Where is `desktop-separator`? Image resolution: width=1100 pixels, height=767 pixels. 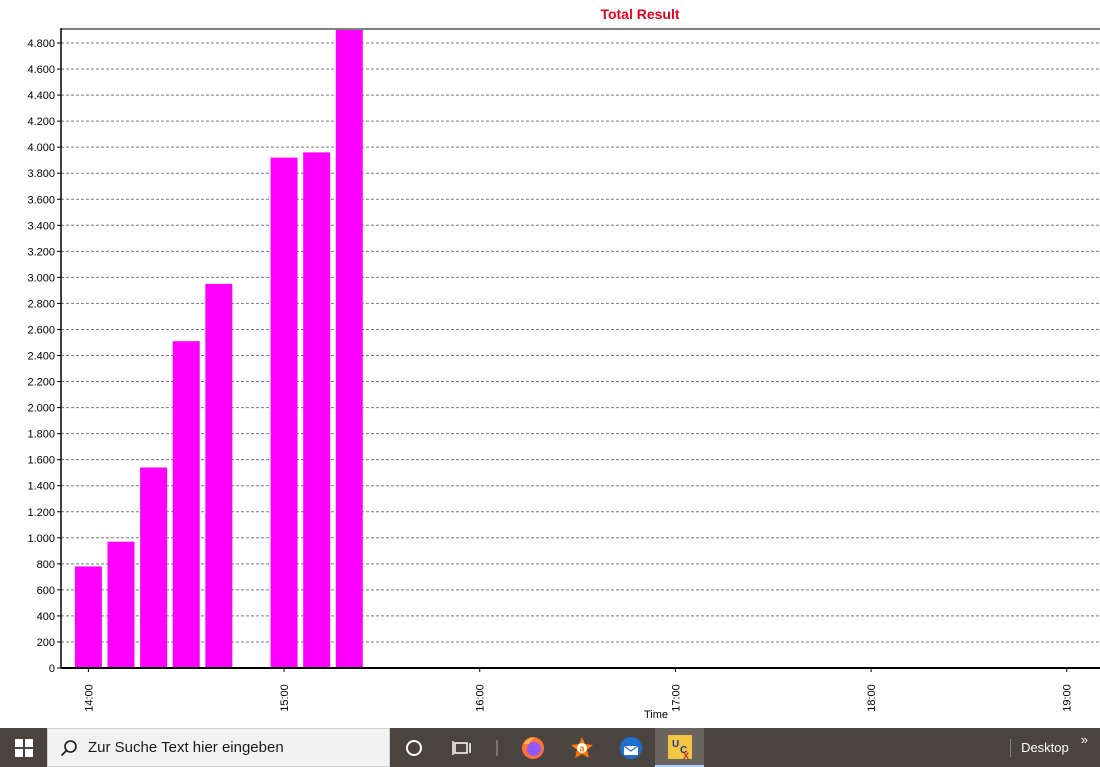 desktop-separator is located at coordinates (1011, 747).